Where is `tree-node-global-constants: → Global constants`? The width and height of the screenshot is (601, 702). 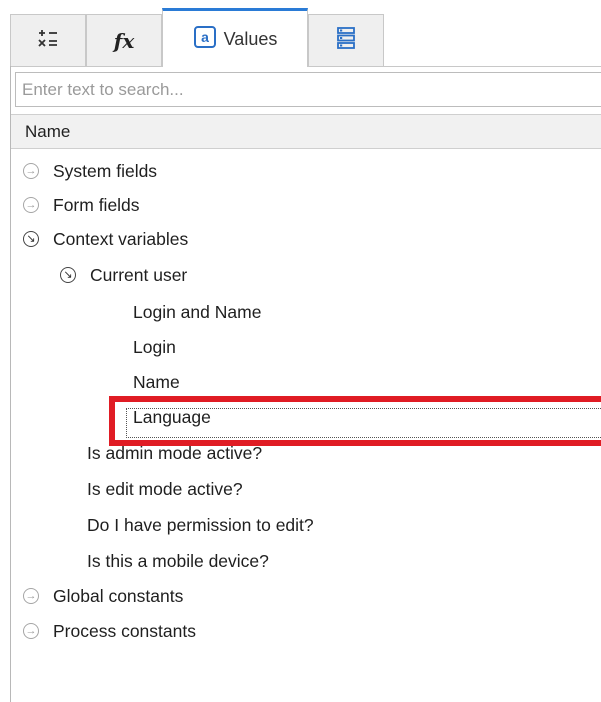
tree-node-global-constants: → Global constants is located at coordinates (103, 596).